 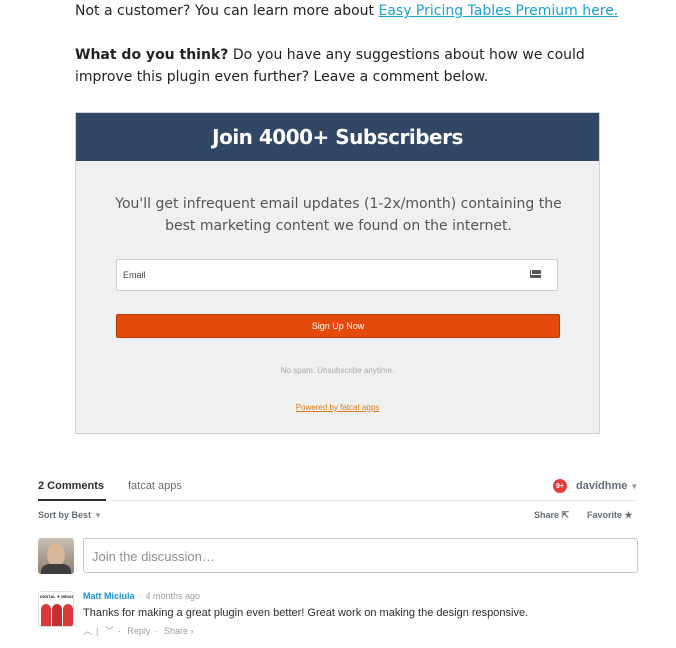 What do you see at coordinates (65, 515) in the screenshot?
I see `sort-label: Sort by Best` at bounding box center [65, 515].